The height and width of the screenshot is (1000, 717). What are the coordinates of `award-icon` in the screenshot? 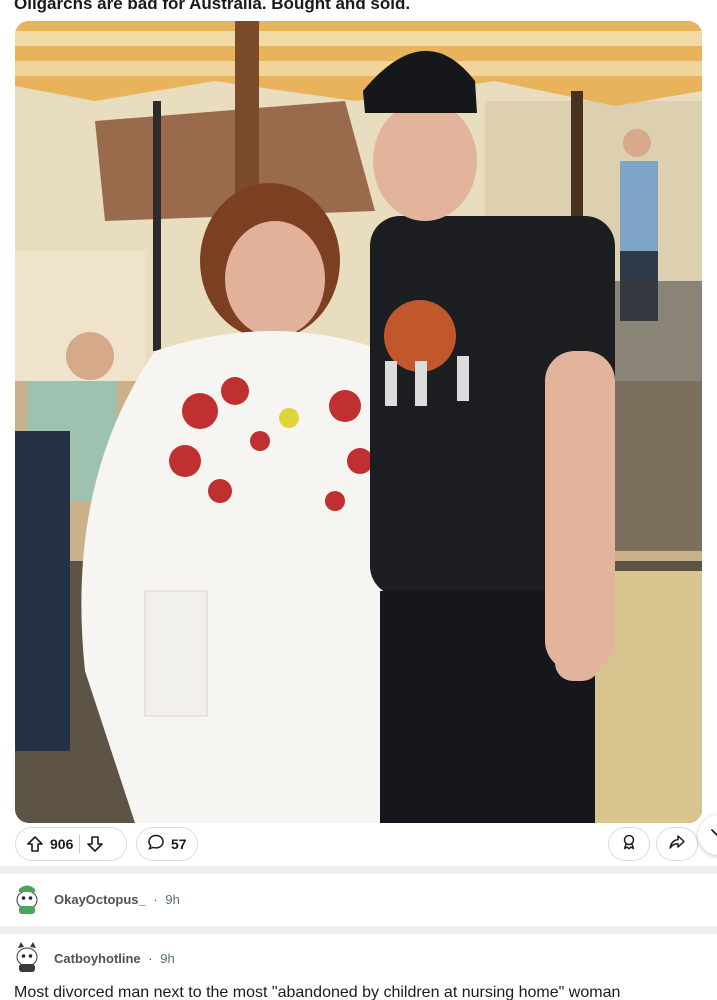 It's located at (629, 844).